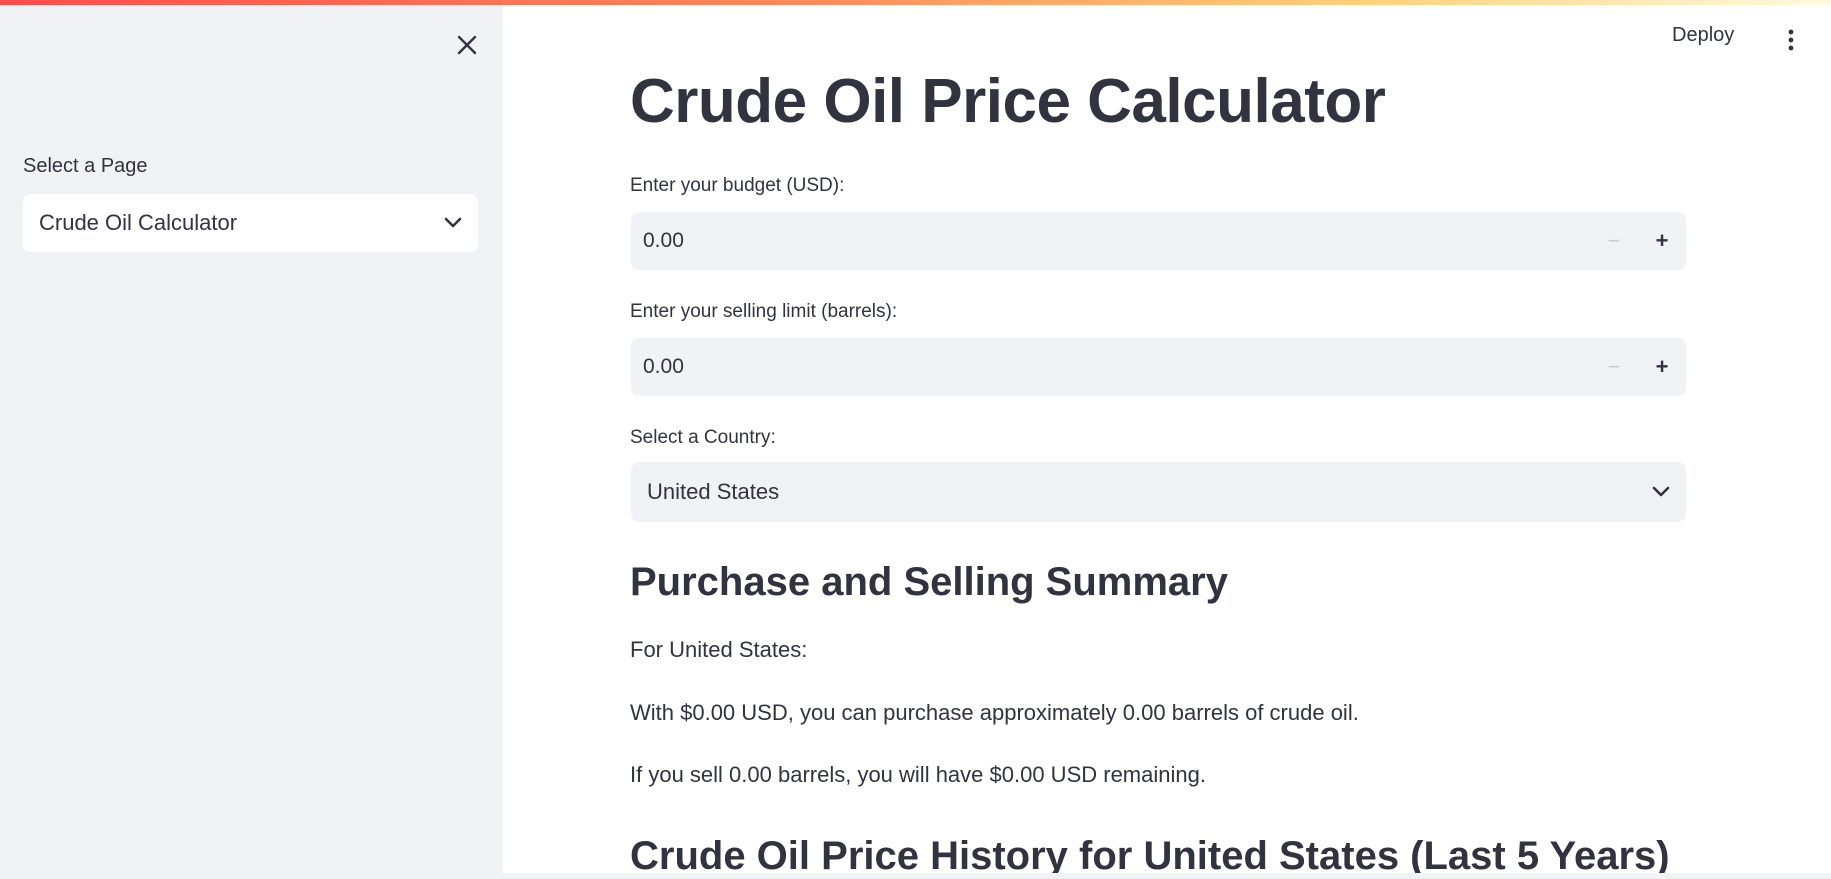 The height and width of the screenshot is (879, 1831). I want to click on budget-input: 0.00 − +, so click(1158, 241).